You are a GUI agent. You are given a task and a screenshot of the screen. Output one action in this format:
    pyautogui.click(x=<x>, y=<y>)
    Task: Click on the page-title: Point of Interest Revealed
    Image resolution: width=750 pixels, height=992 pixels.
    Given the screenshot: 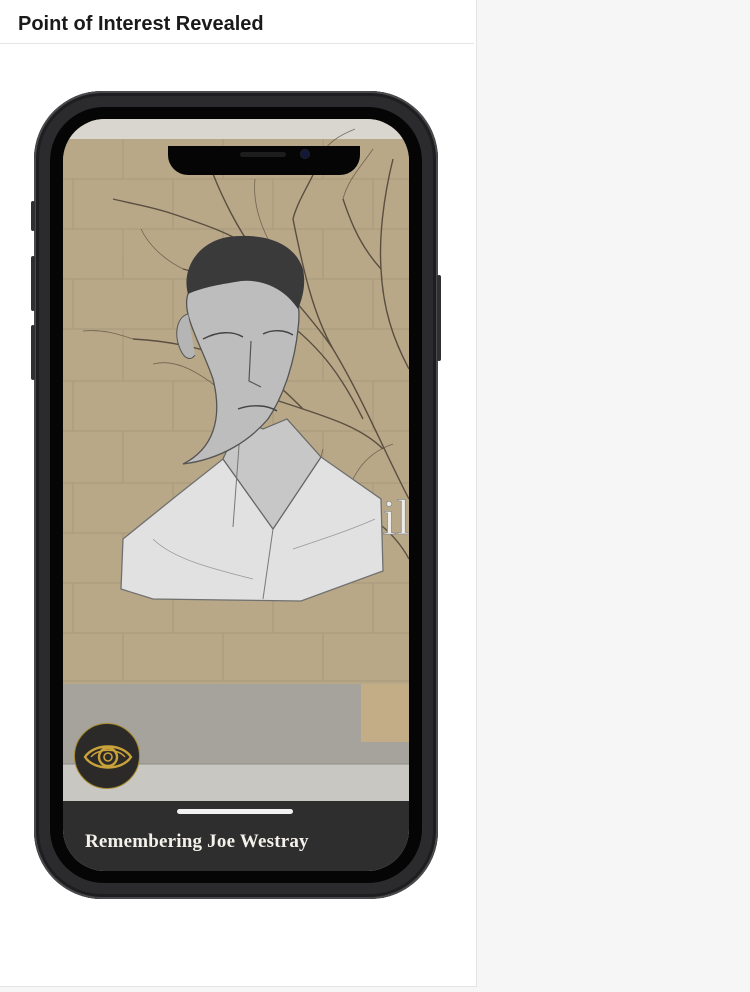 What is the action you would take?
    pyautogui.click(x=141, y=24)
    